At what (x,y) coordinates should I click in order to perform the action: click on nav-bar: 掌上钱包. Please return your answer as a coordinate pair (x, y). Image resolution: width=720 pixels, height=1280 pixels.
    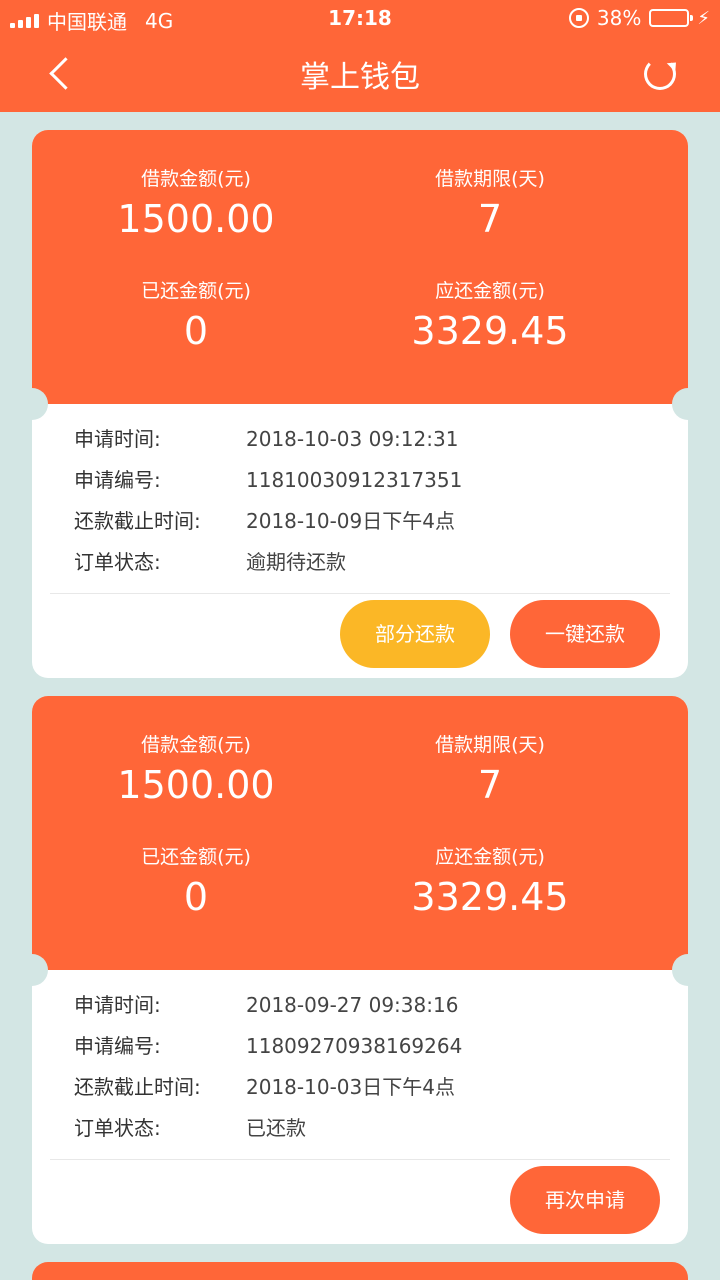
    Looking at the image, I should click on (360, 74).